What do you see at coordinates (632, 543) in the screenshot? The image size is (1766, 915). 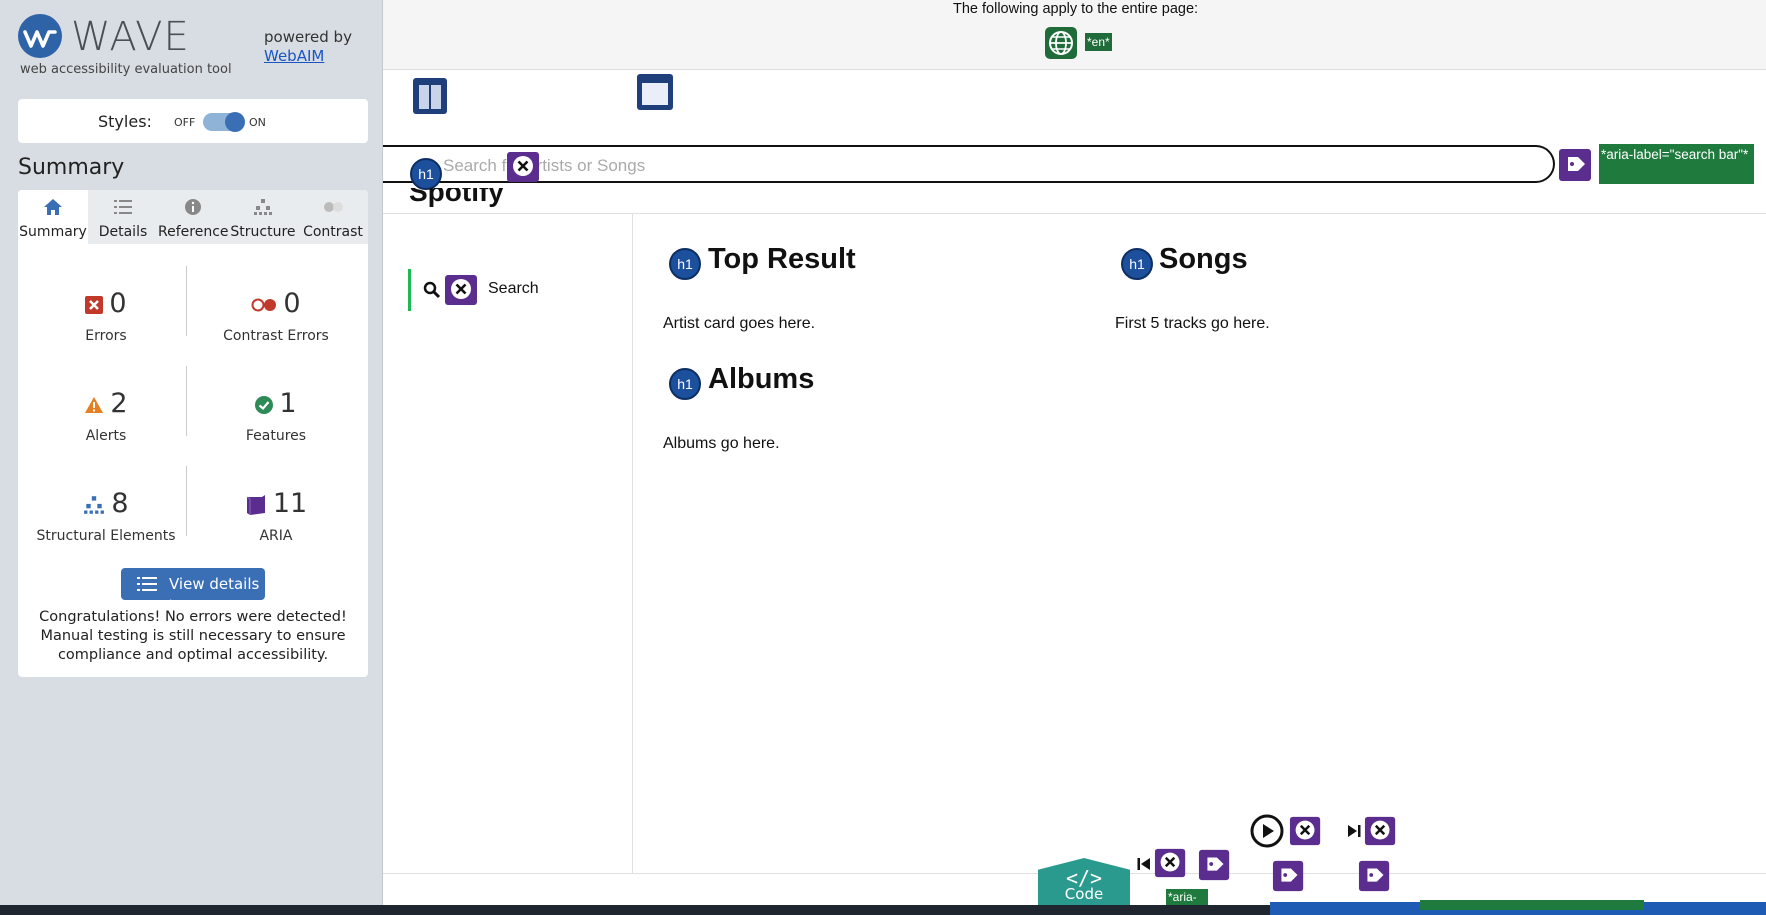 I see `nav-divider` at bounding box center [632, 543].